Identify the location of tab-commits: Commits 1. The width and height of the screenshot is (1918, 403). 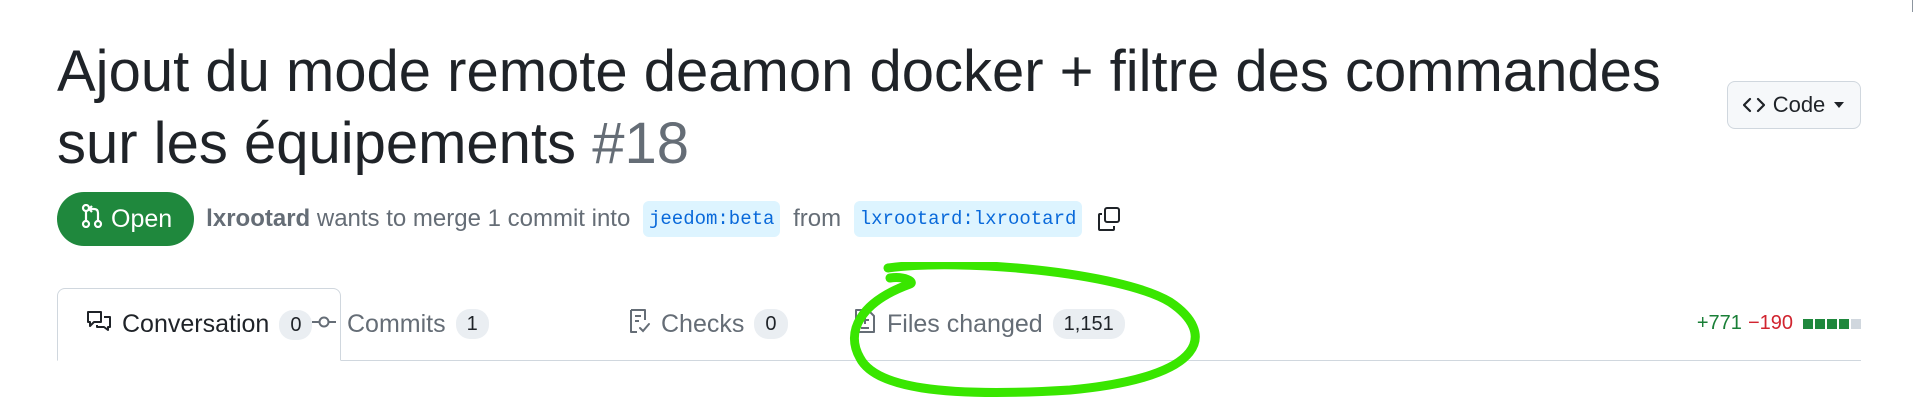
(400, 324).